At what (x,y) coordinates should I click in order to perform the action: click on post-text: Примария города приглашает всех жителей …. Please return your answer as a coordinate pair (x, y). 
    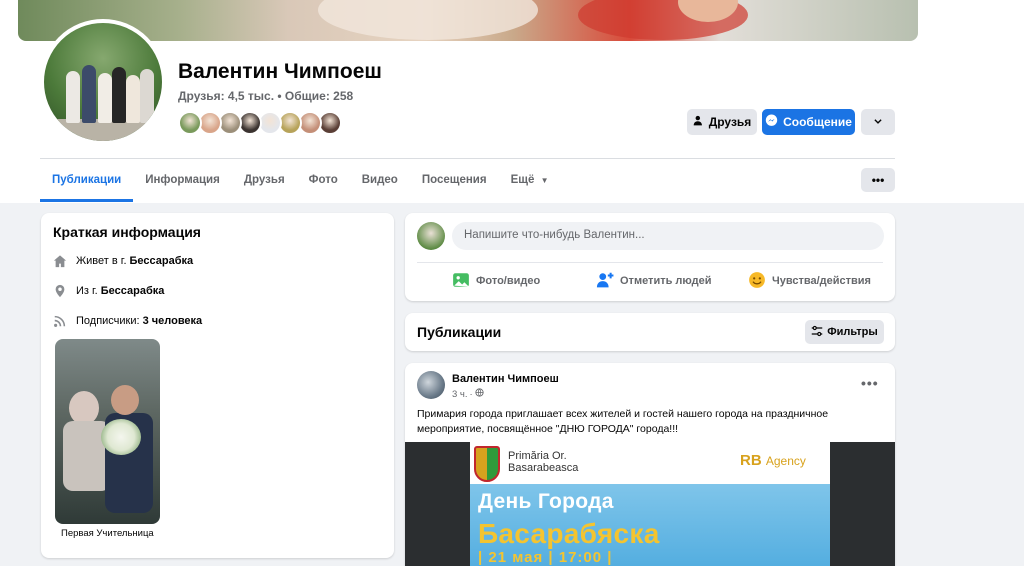
    Looking at the image, I should click on (623, 421).